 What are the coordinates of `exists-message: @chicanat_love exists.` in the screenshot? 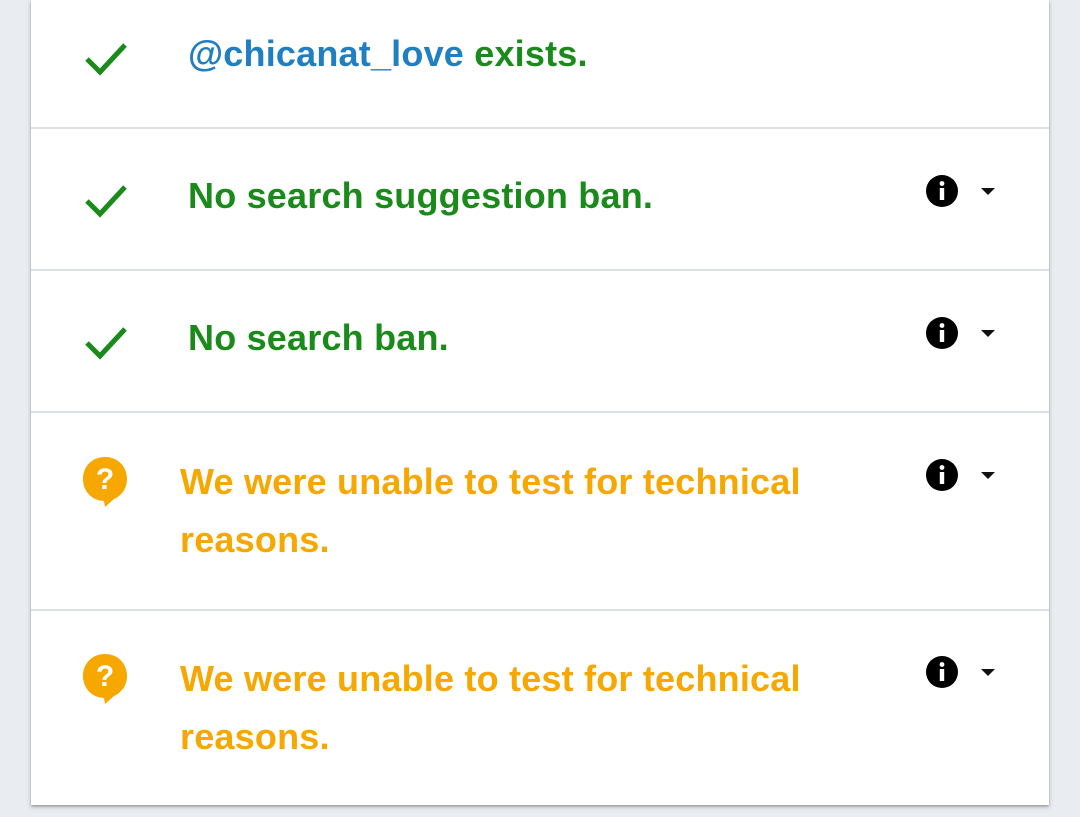 It's located at (388, 54).